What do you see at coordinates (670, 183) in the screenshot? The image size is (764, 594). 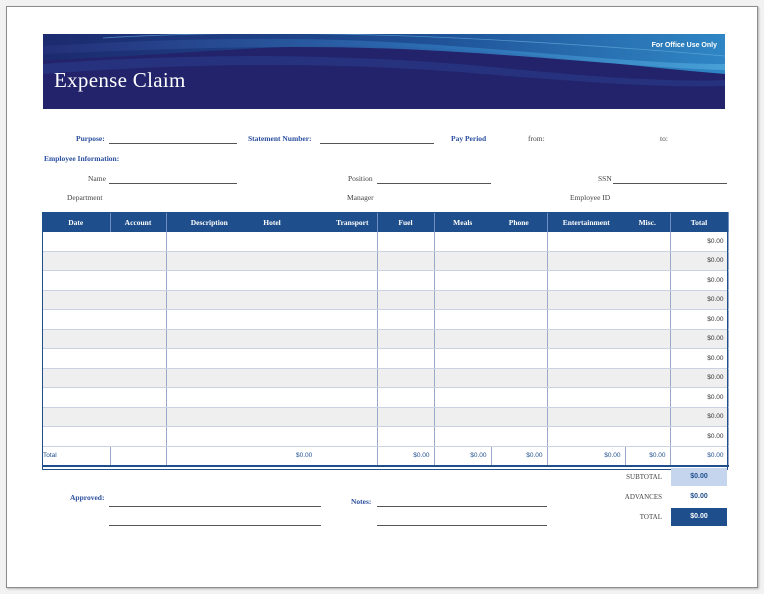 I see `ssn-field` at bounding box center [670, 183].